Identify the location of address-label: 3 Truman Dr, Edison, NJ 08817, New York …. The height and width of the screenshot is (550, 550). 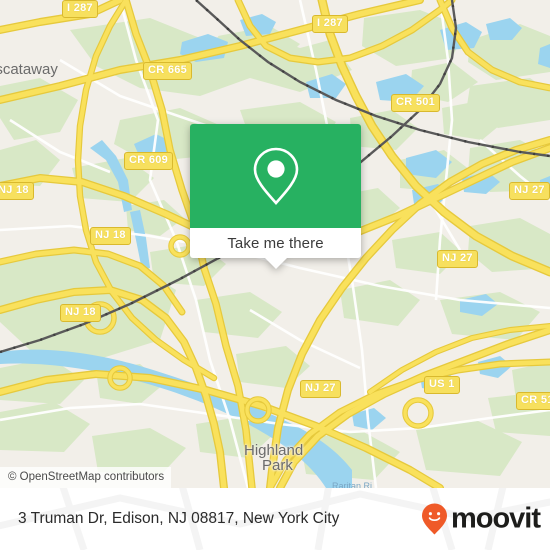
(179, 518).